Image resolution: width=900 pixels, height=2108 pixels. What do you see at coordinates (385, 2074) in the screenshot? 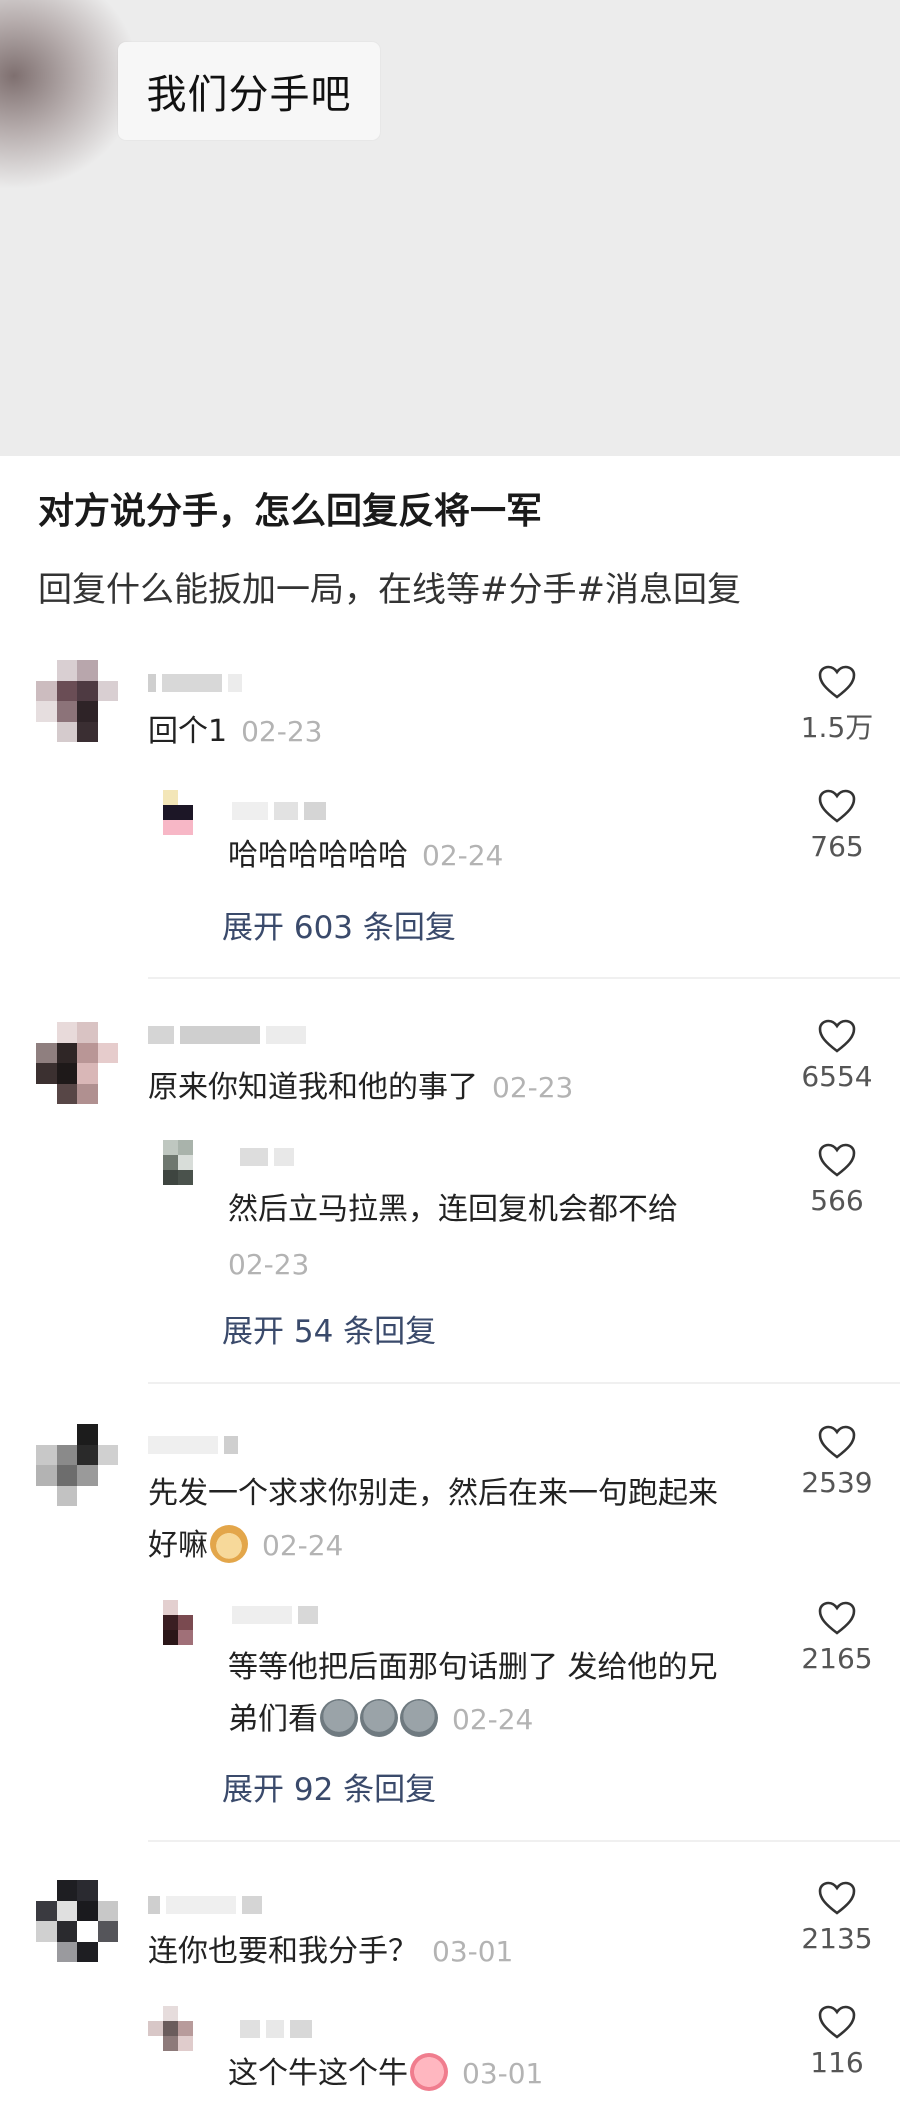
I see `reply-text: 这个牛这个牛 03-01` at bounding box center [385, 2074].